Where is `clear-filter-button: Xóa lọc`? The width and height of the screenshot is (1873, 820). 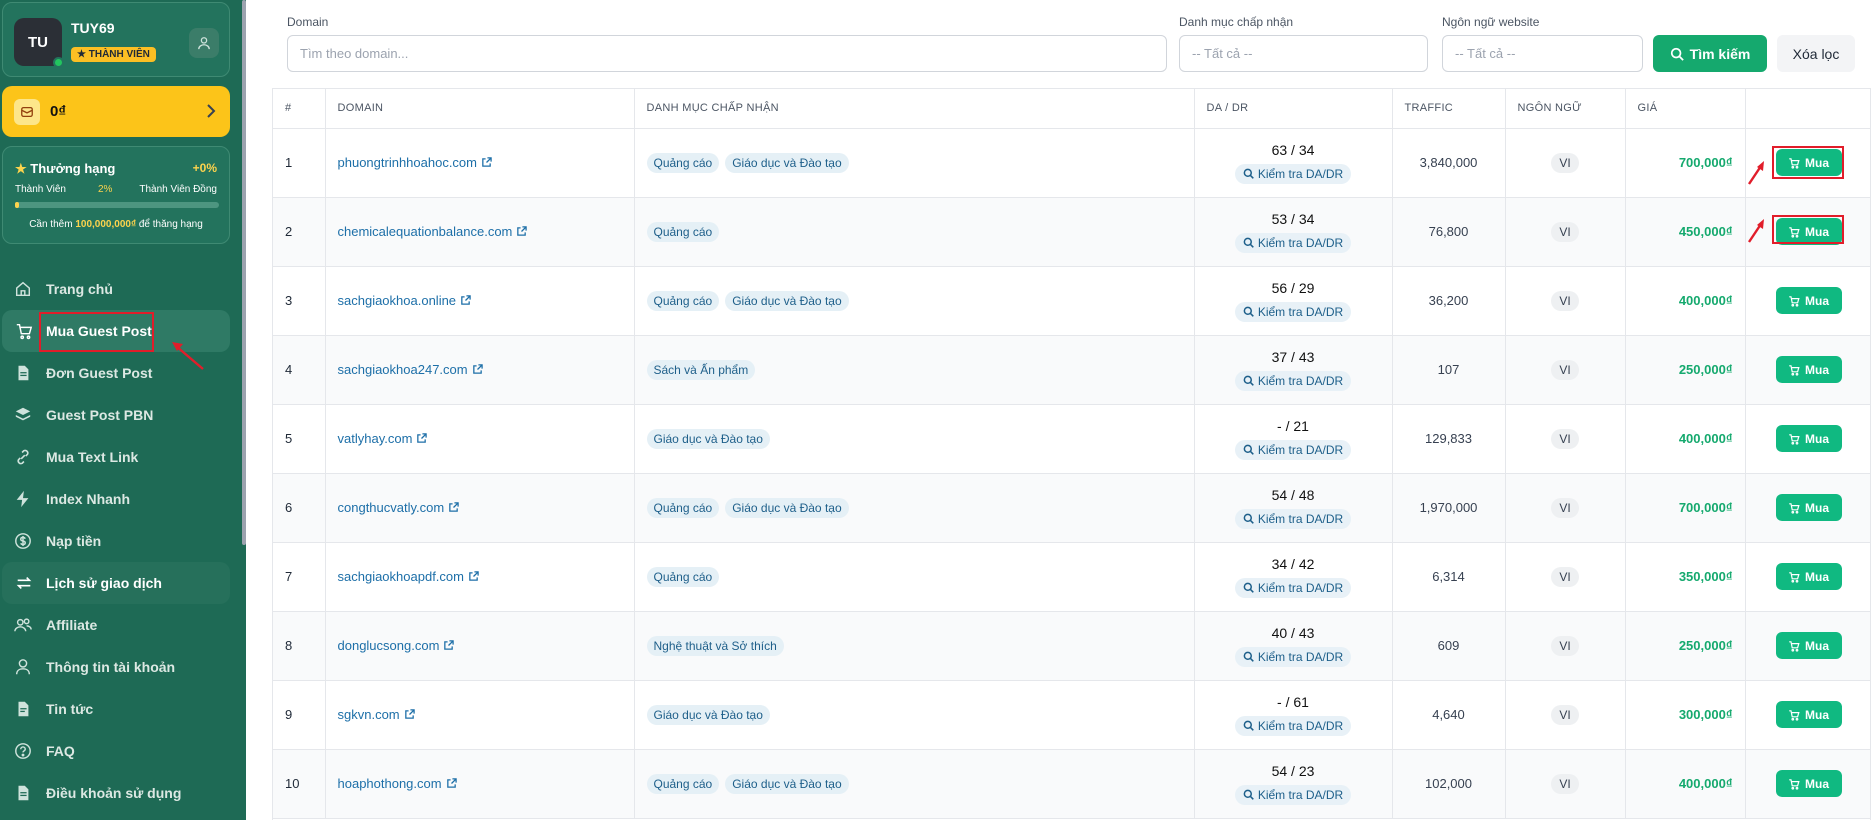
clear-filter-button: Xóa lọc is located at coordinates (1816, 53).